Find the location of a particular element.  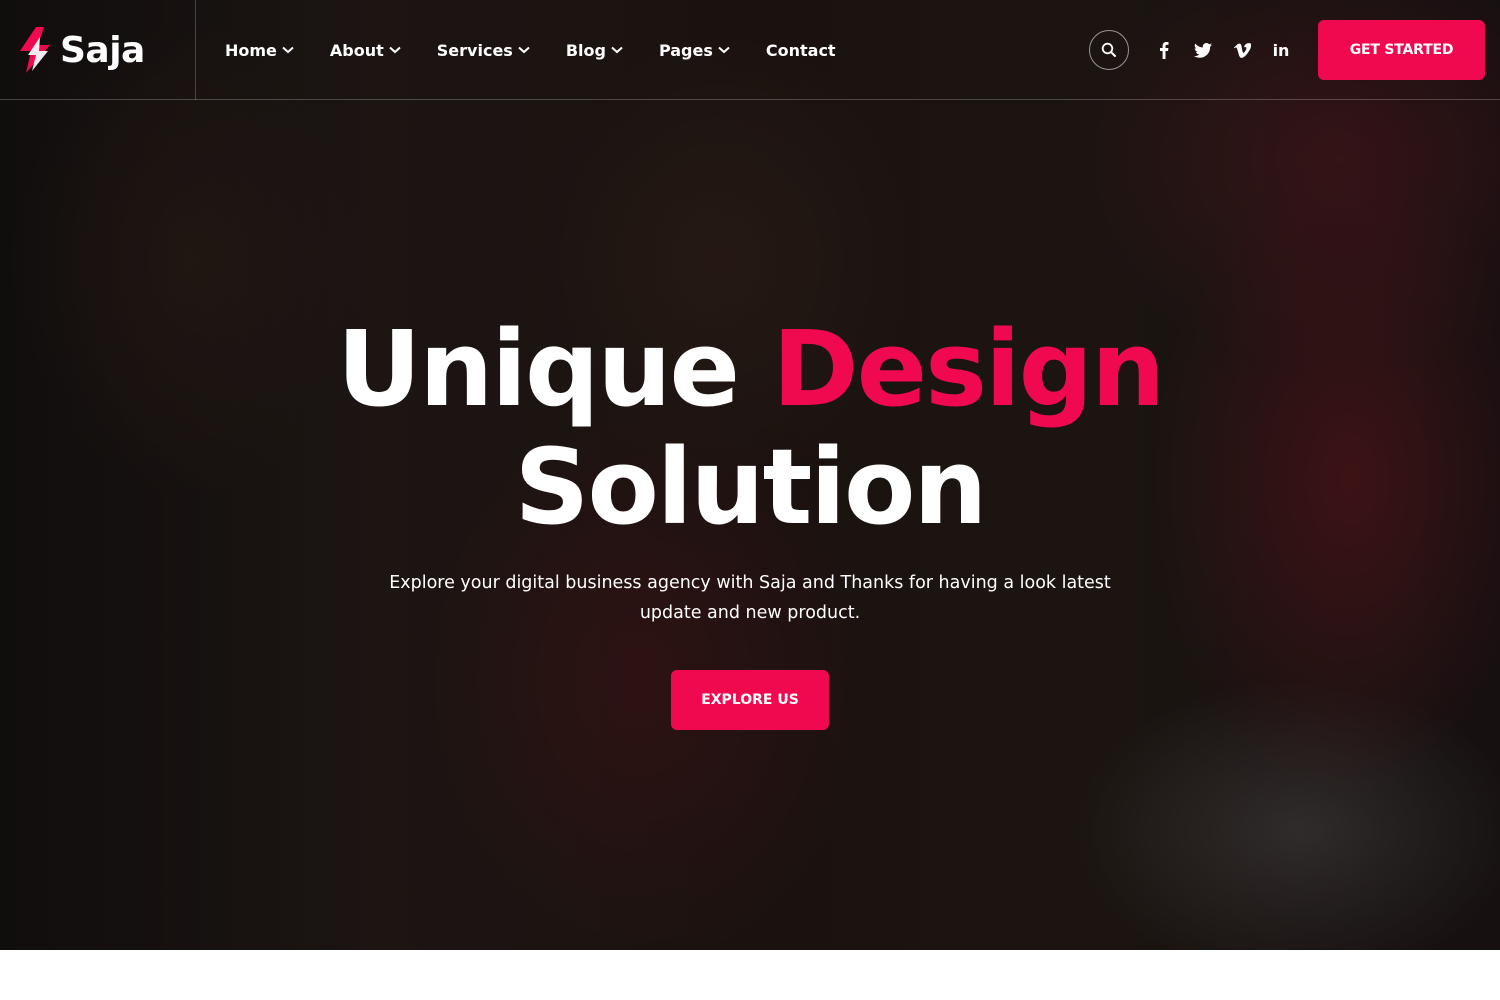

facebook-link is located at coordinates (1164, 50).